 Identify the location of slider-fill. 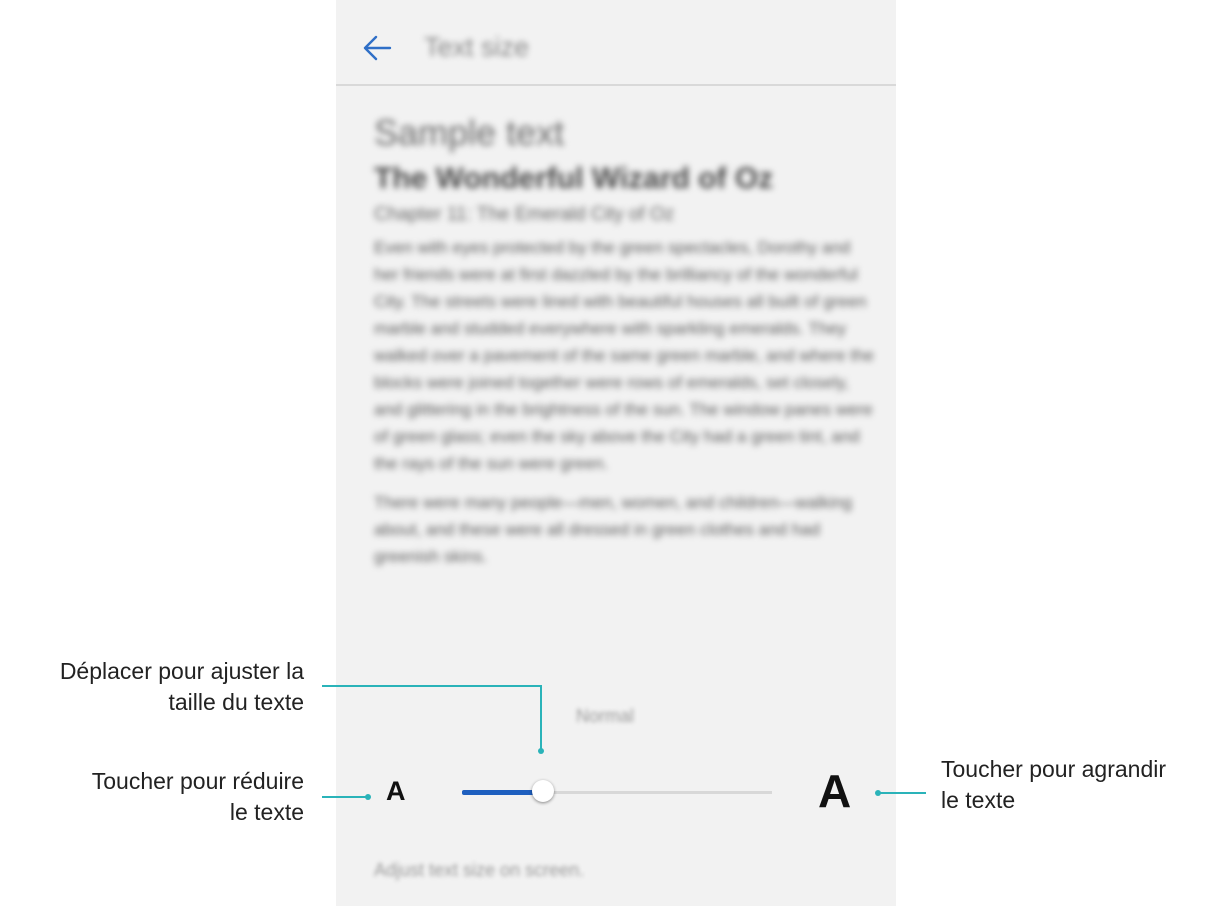
(502, 792).